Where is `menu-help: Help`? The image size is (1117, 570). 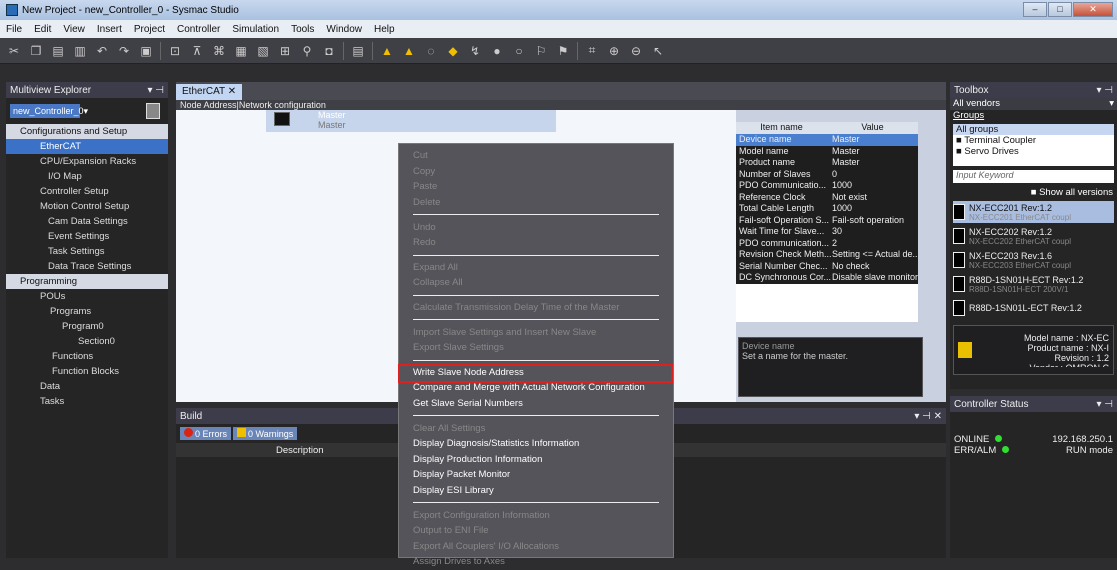 menu-help: Help is located at coordinates (384, 29).